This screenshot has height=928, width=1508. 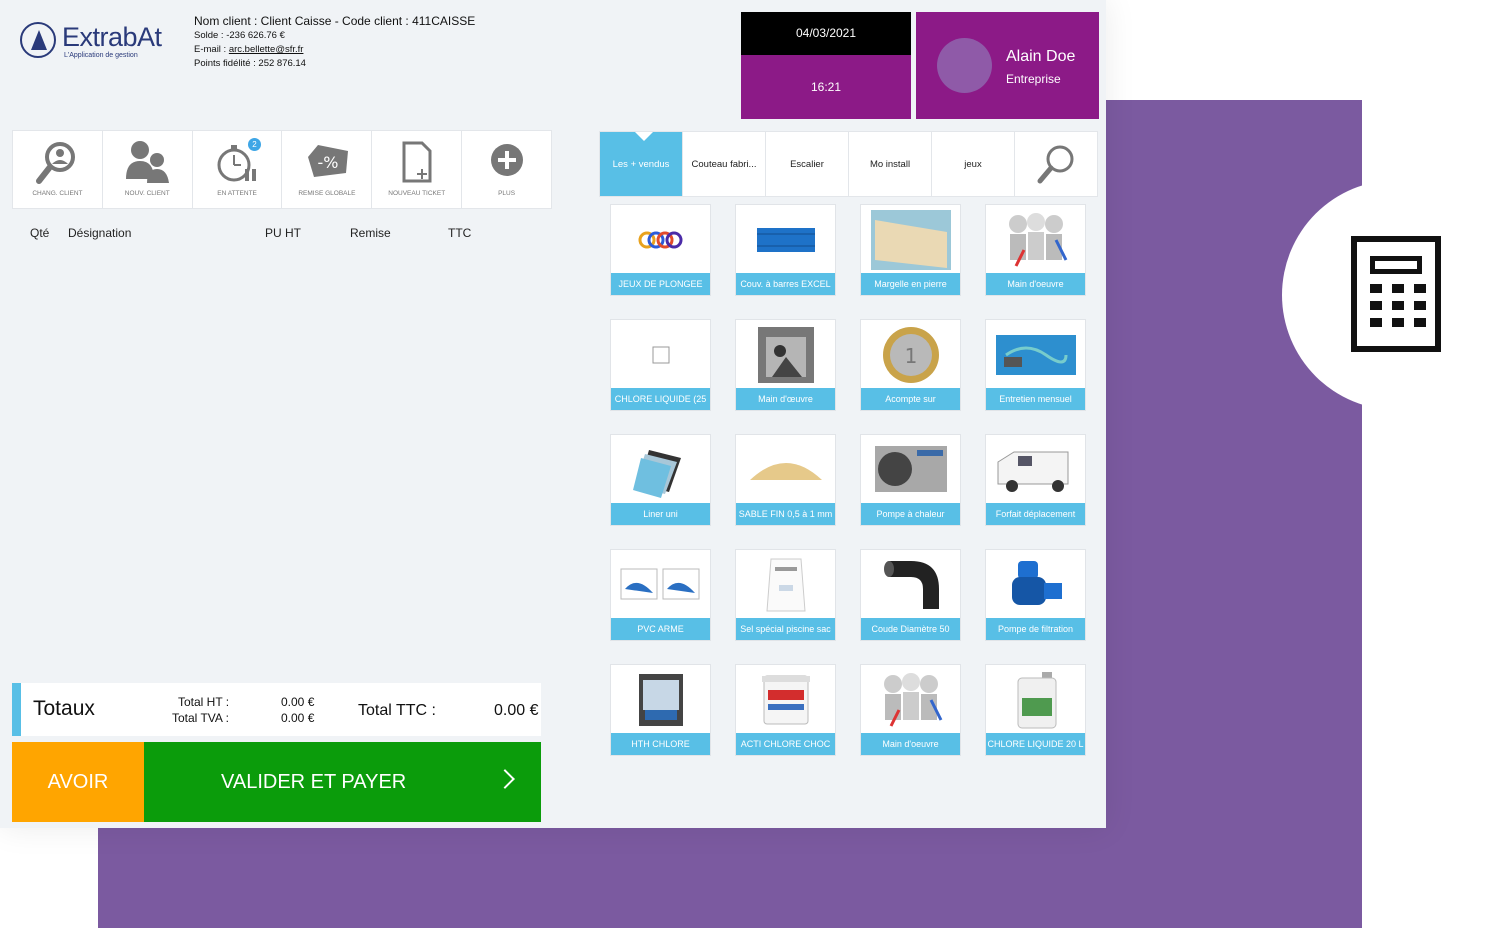 I want to click on liner-swatches-icon, so click(x=660, y=470).